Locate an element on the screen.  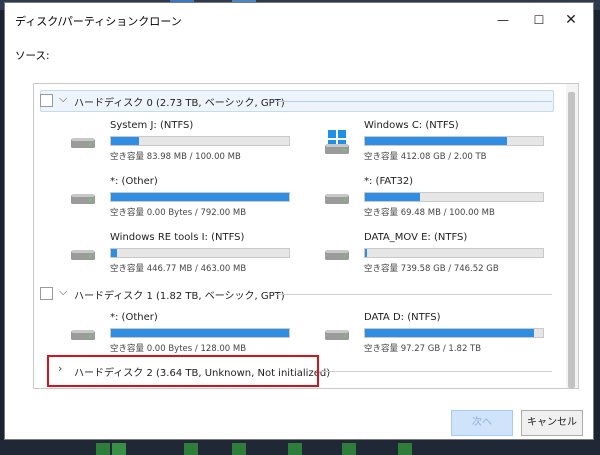
title-bar: ディスク/パーティションクローン — ☐ ✕ is located at coordinates (299, 20).